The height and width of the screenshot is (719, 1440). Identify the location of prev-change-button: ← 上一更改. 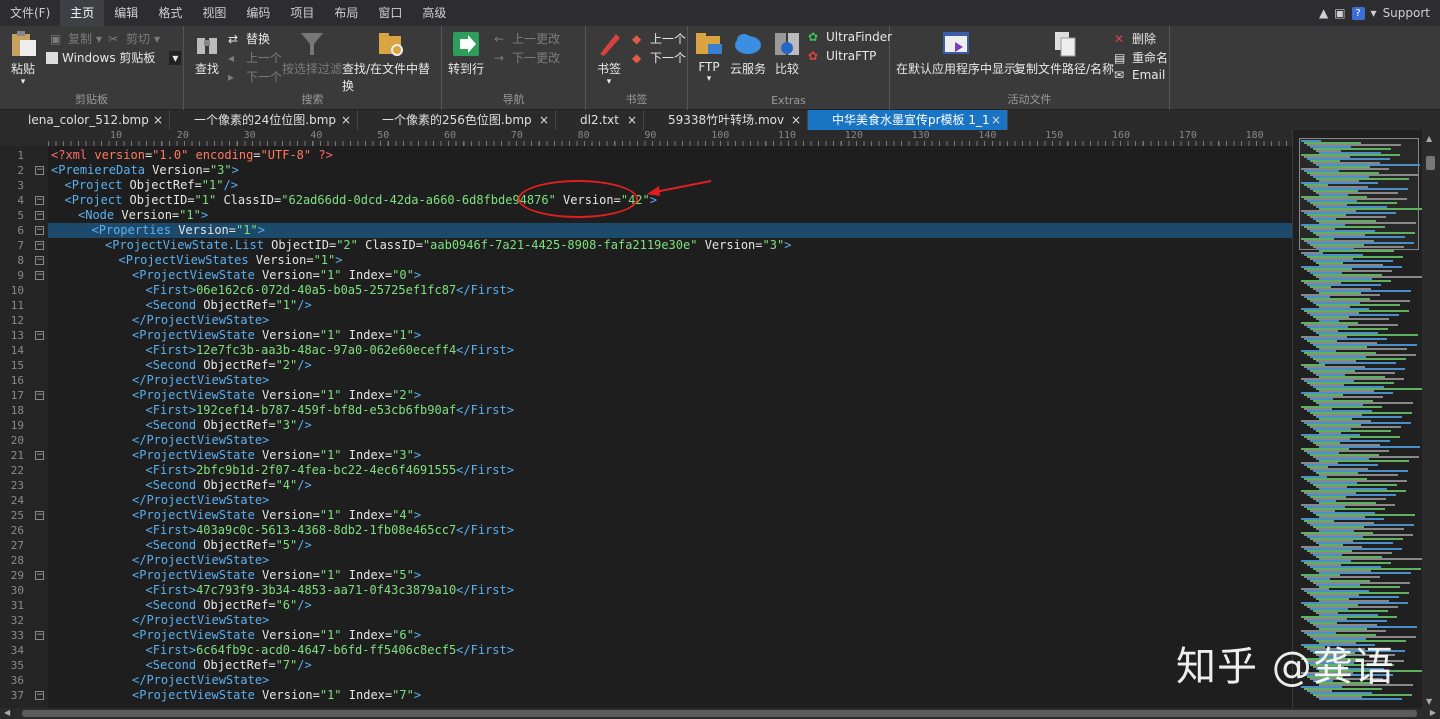
(527, 38).